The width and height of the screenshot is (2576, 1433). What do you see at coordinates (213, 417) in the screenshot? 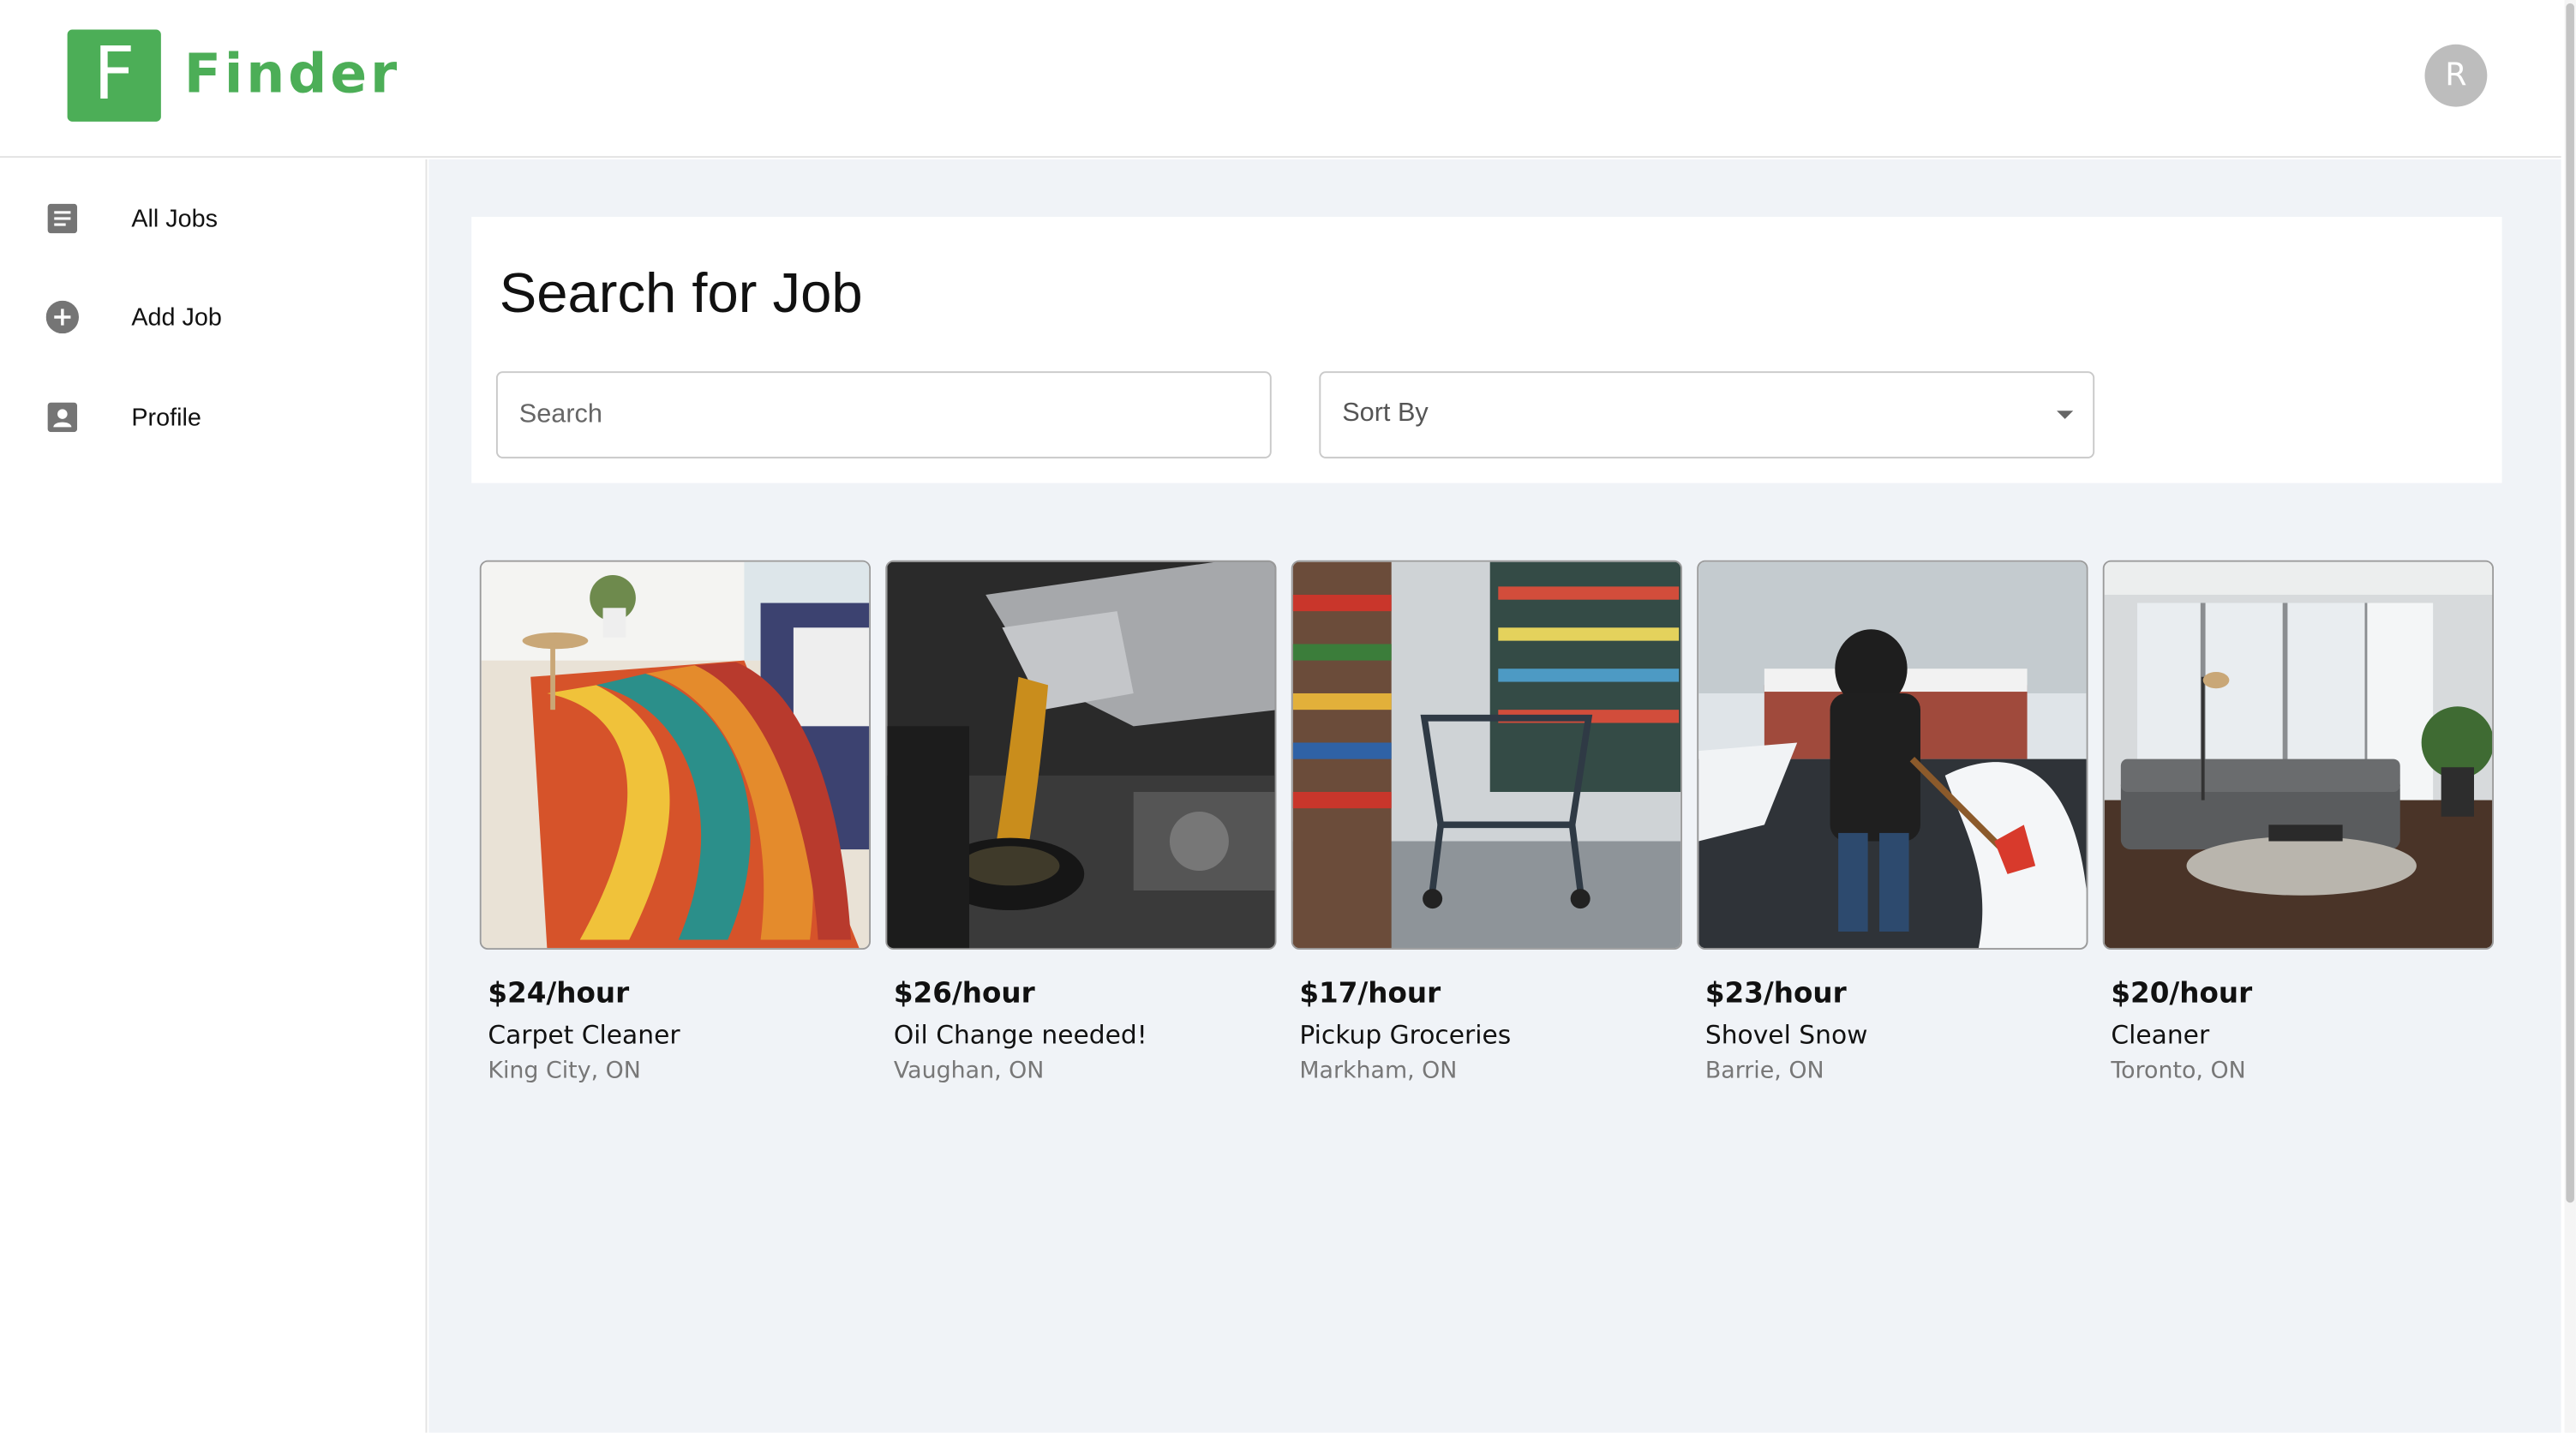
I see `sidebar-item-profile: Profile` at bounding box center [213, 417].